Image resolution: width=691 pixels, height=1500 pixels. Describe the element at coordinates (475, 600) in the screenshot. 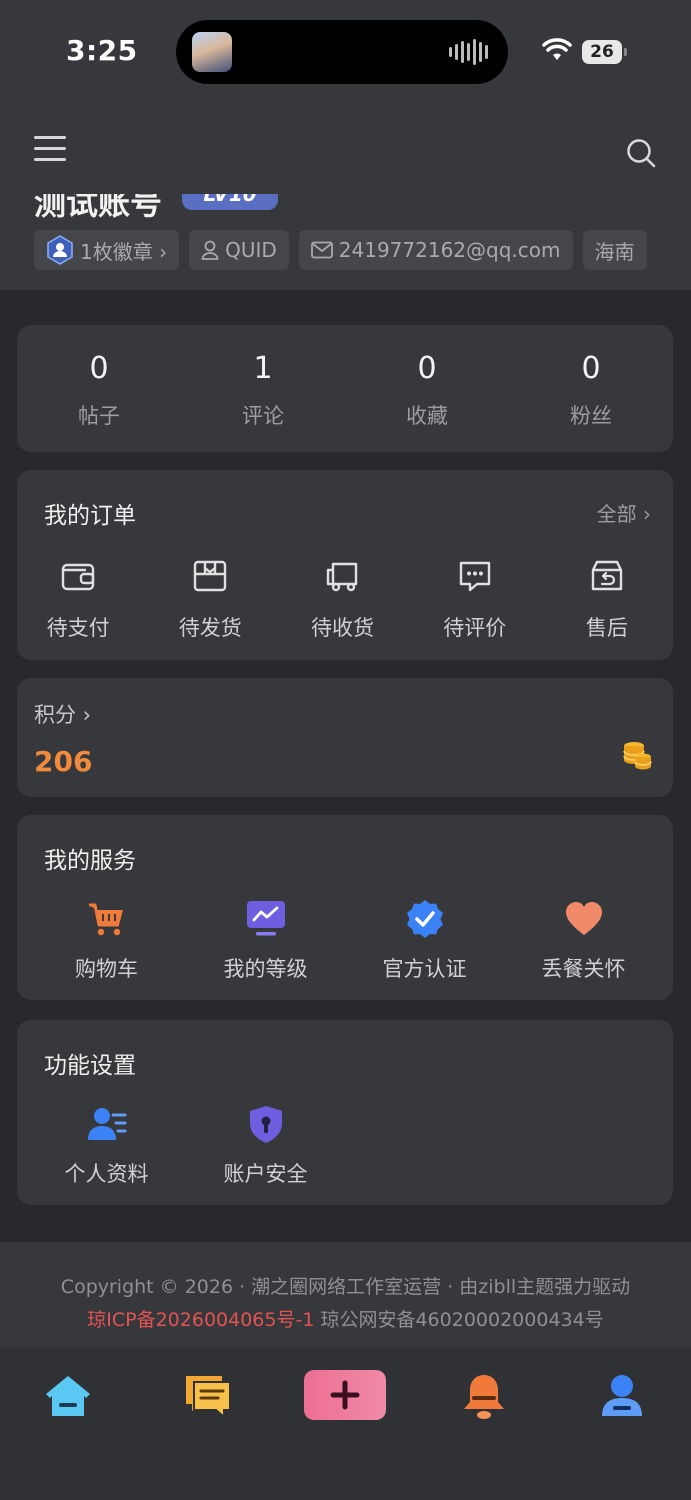

I see `order-pending-review: 待评价` at that location.